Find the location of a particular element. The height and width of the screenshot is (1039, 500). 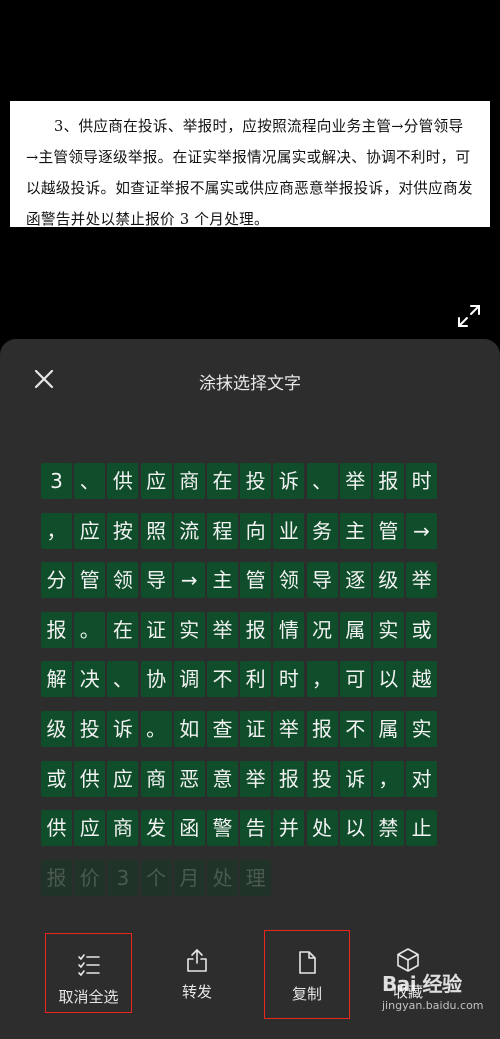

char-cell: 向 is located at coordinates (256, 530).